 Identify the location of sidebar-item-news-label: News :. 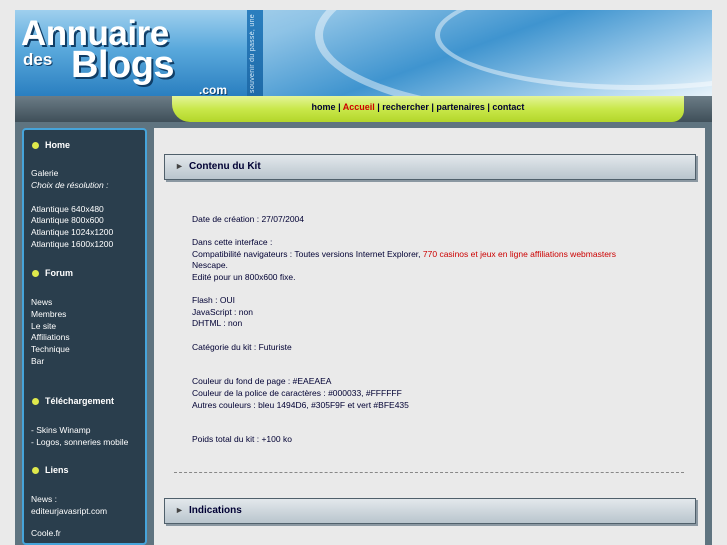
(44, 499).